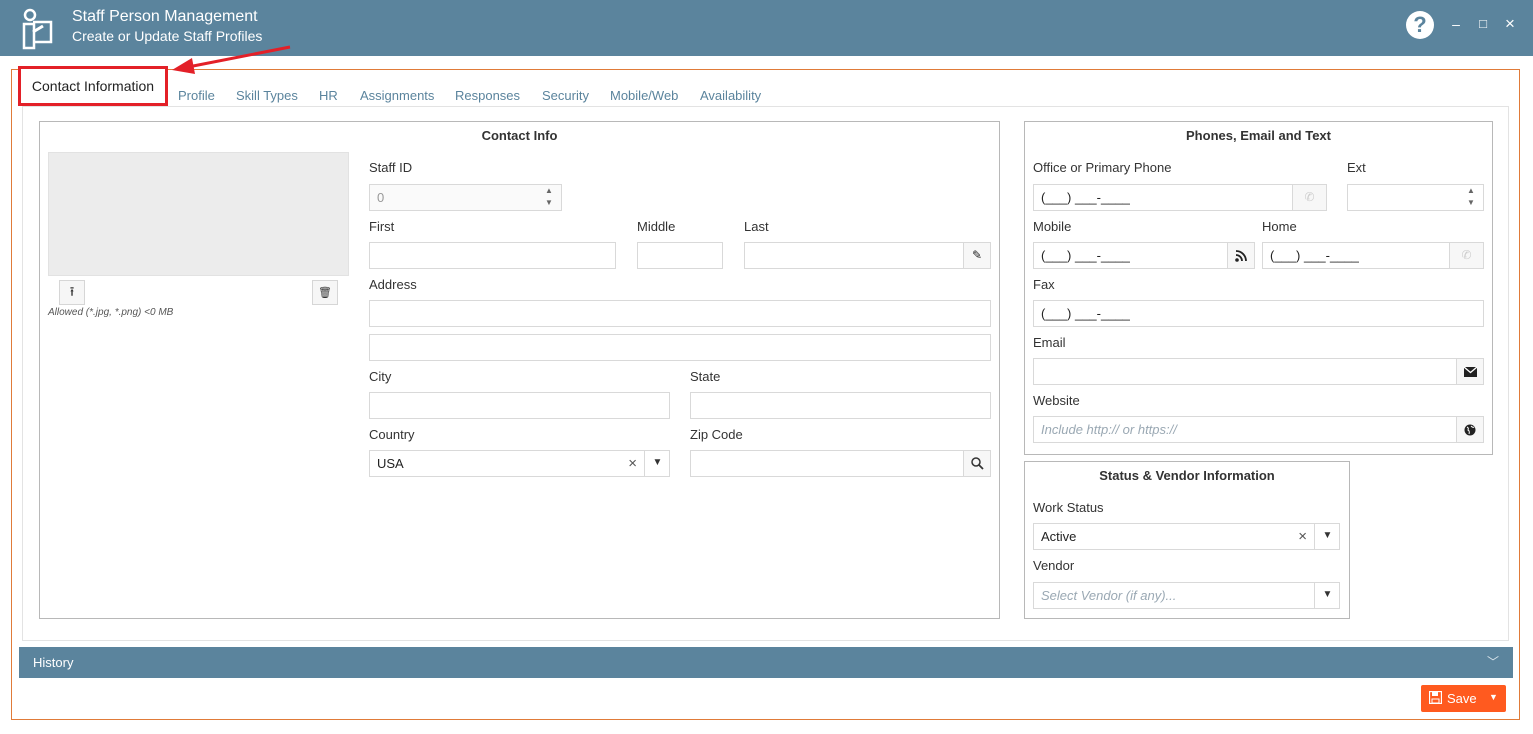 This screenshot has height=734, width=1533. Describe the element at coordinates (716, 434) in the screenshot. I see `zip-code-label: Zip Code` at that location.